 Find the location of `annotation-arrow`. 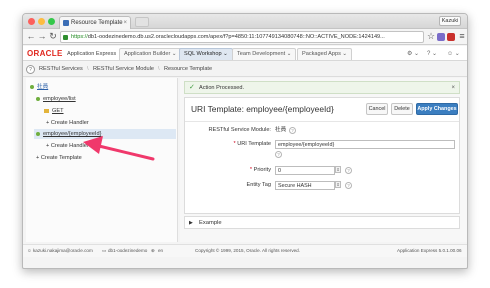

annotation-arrow is located at coordinates (119, 148).